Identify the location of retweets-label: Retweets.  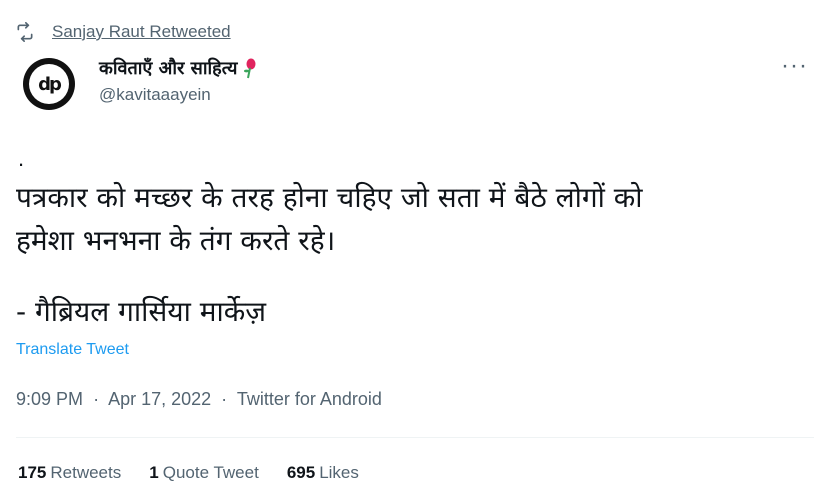
(86, 472).